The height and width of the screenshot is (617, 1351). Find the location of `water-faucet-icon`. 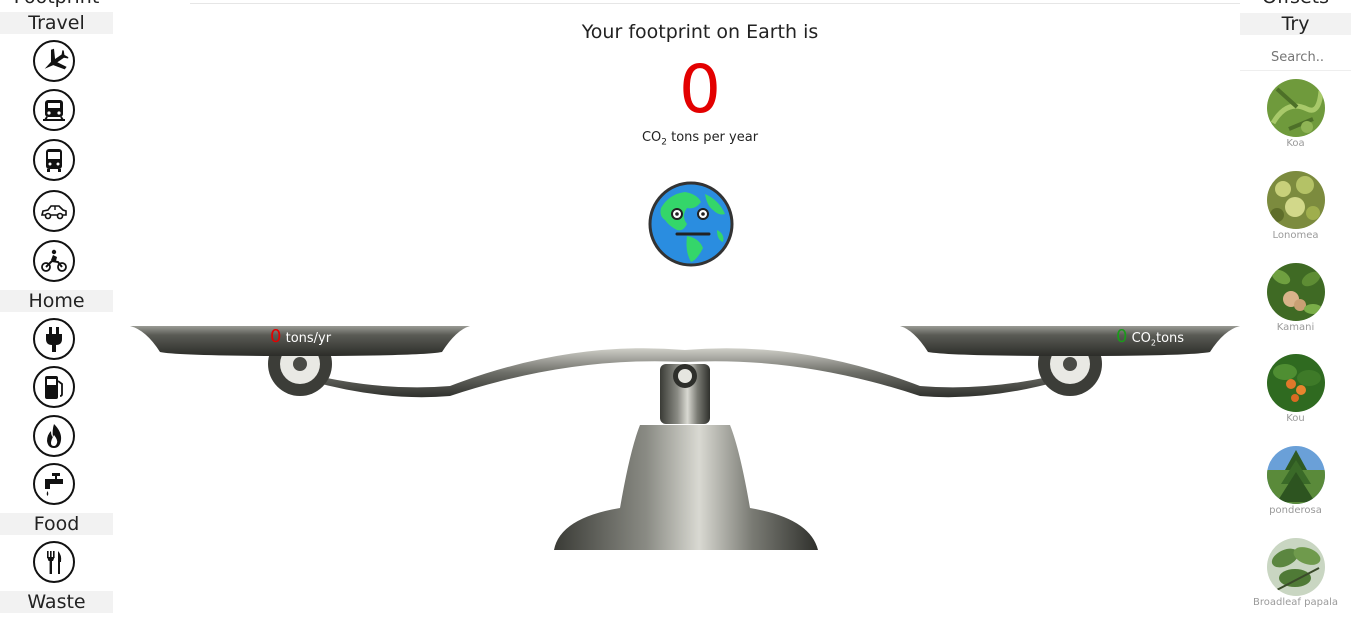

water-faucet-icon is located at coordinates (54, 484).